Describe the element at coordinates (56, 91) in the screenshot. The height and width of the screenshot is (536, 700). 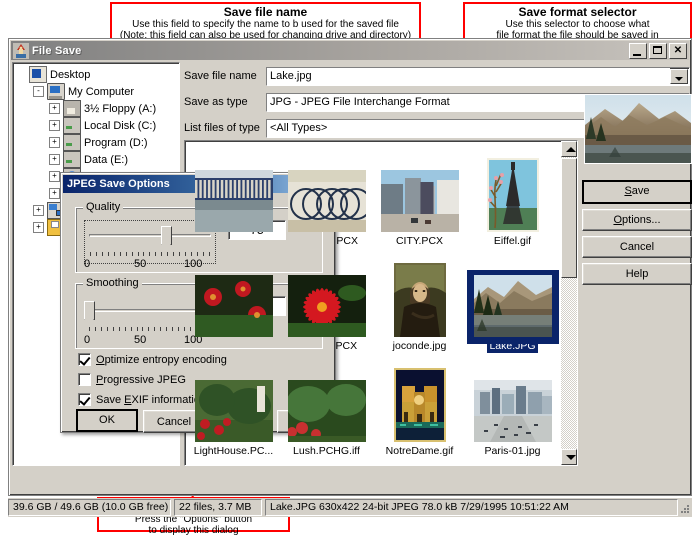
I see `computer-icon` at that location.